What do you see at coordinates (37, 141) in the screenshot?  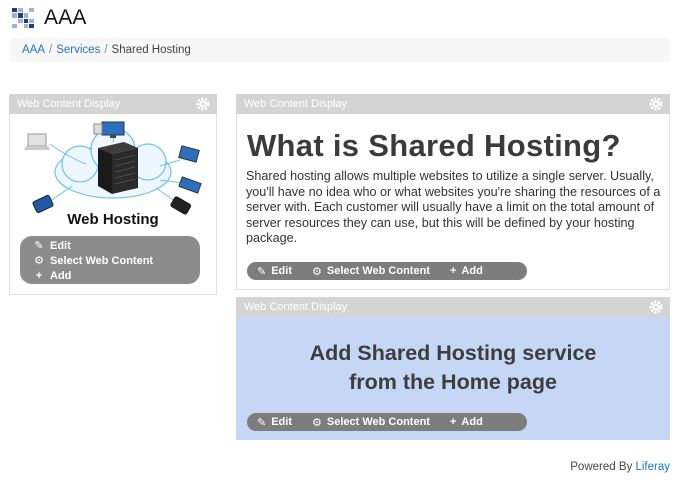 I see `laptop-icon` at bounding box center [37, 141].